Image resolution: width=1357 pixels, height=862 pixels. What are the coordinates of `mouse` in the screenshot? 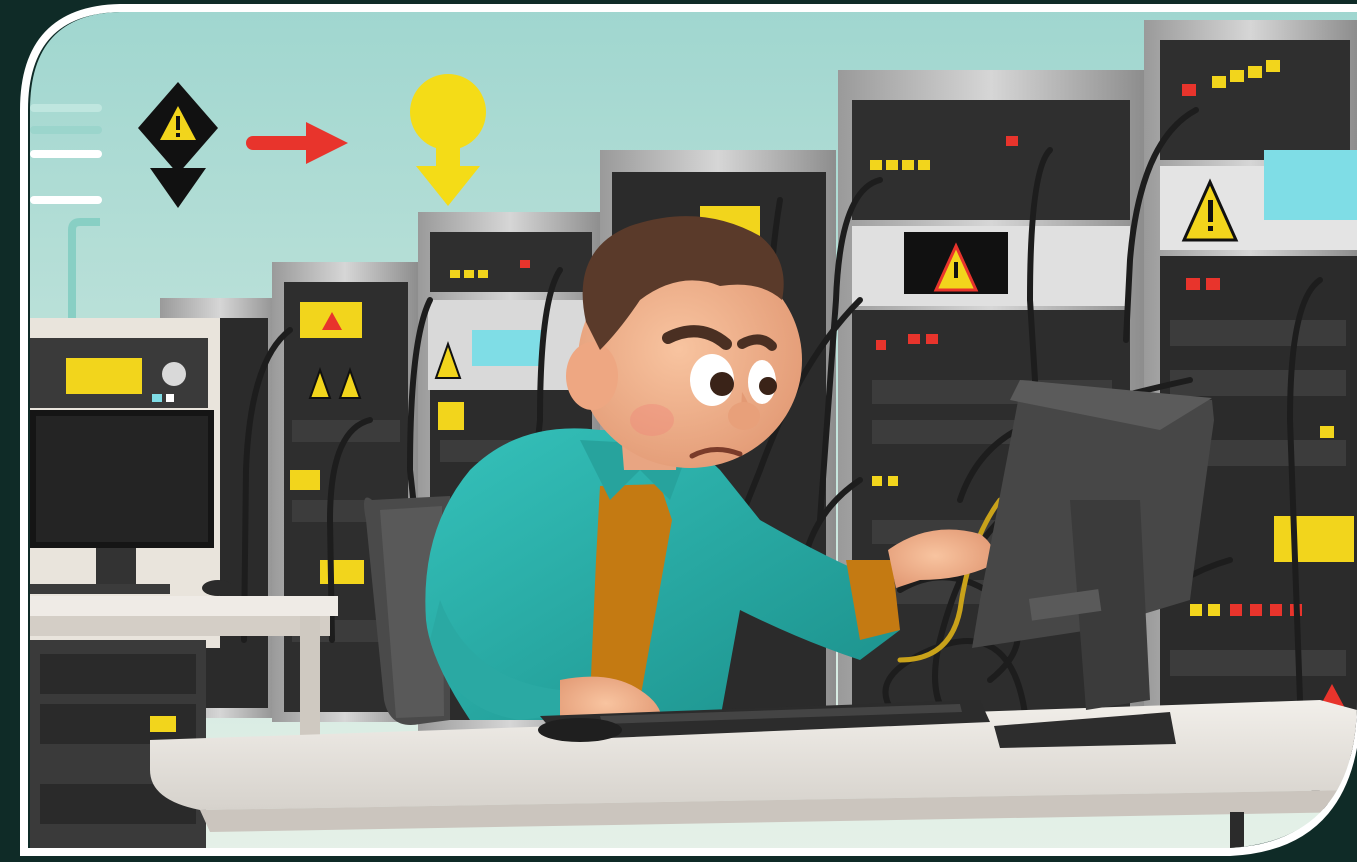 It's located at (580, 730).